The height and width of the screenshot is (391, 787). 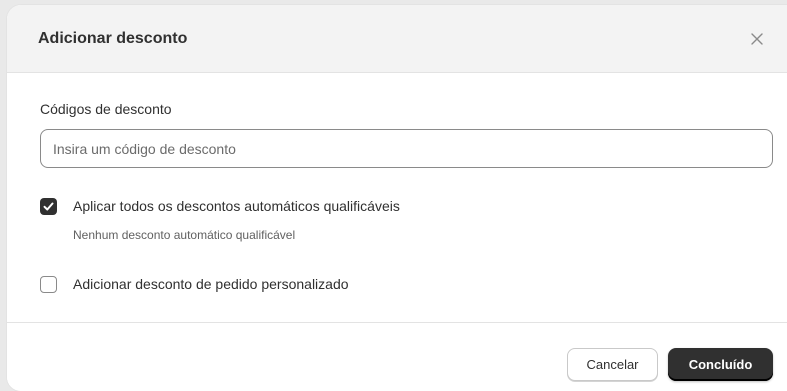 I want to click on close-button, so click(x=757, y=39).